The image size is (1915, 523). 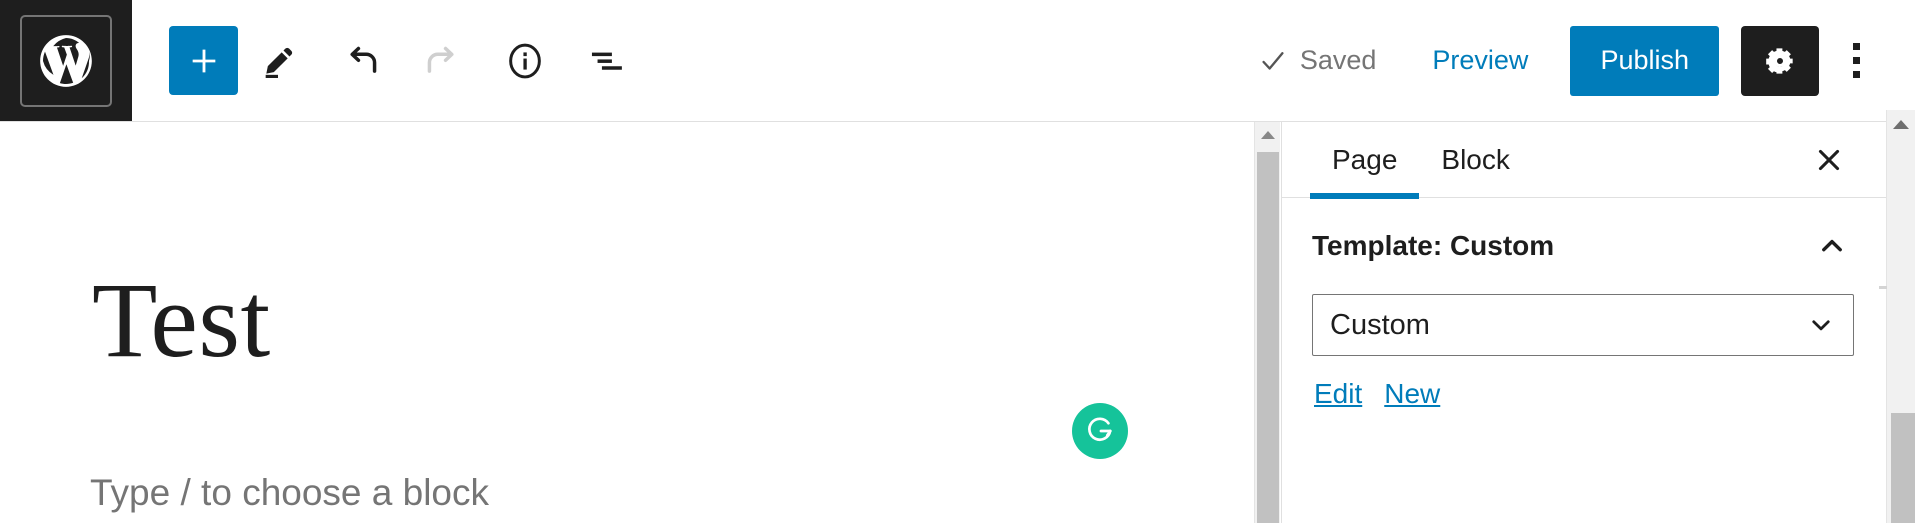 I want to click on canvas-scrollbar, so click(x=1267, y=322).